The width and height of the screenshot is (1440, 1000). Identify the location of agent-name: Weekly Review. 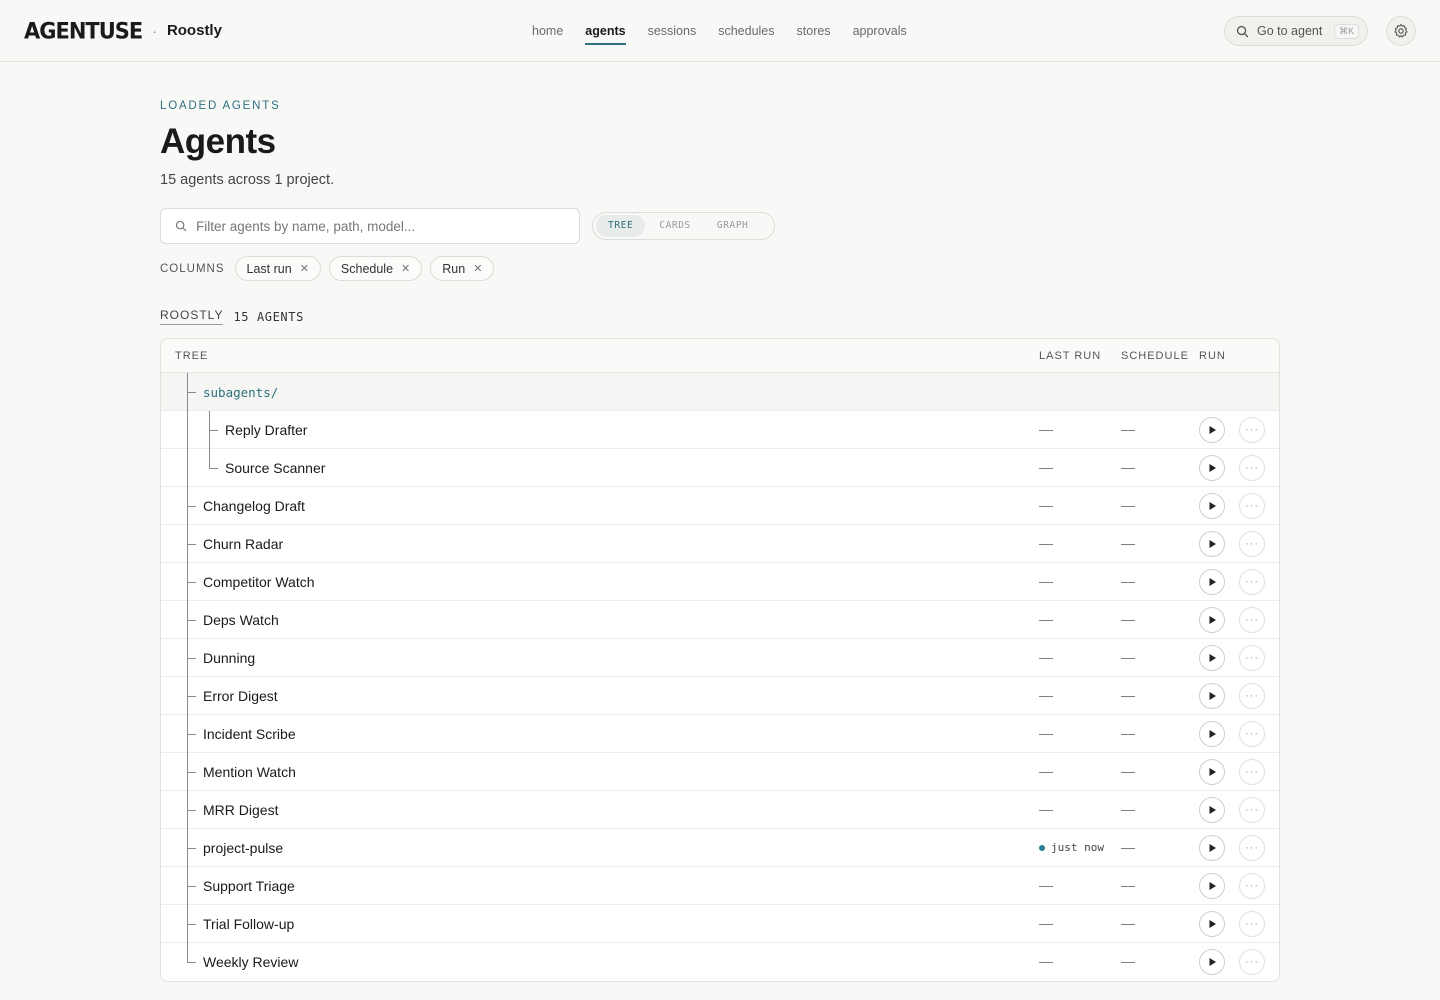
(250, 962).